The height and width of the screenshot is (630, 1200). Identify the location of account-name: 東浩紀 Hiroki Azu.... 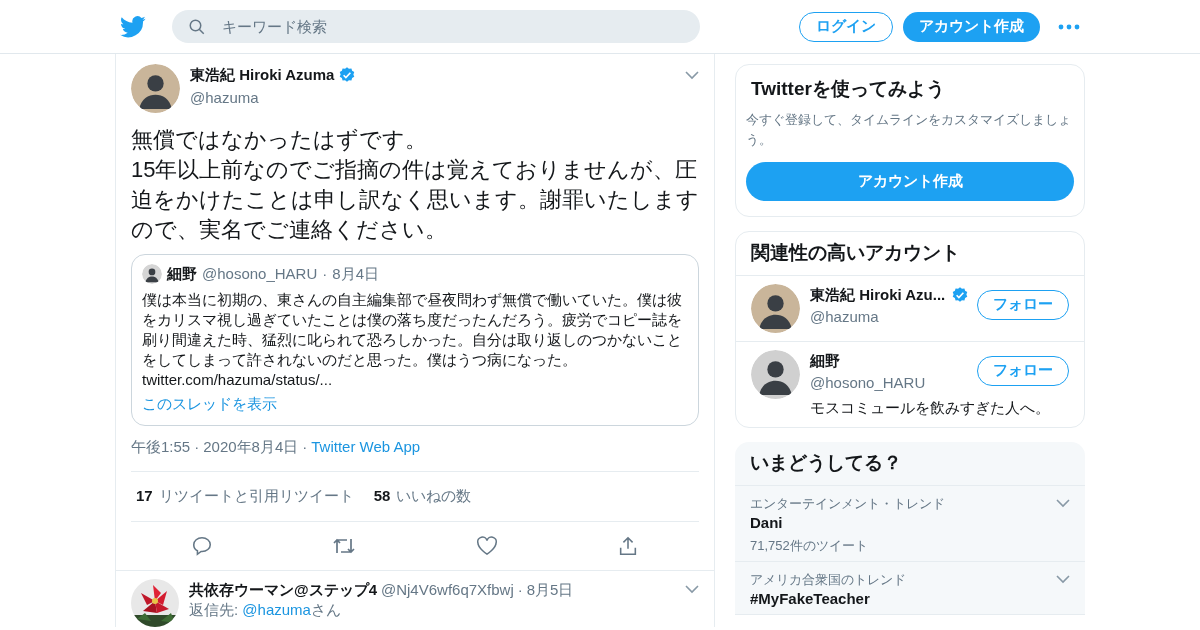
(878, 294).